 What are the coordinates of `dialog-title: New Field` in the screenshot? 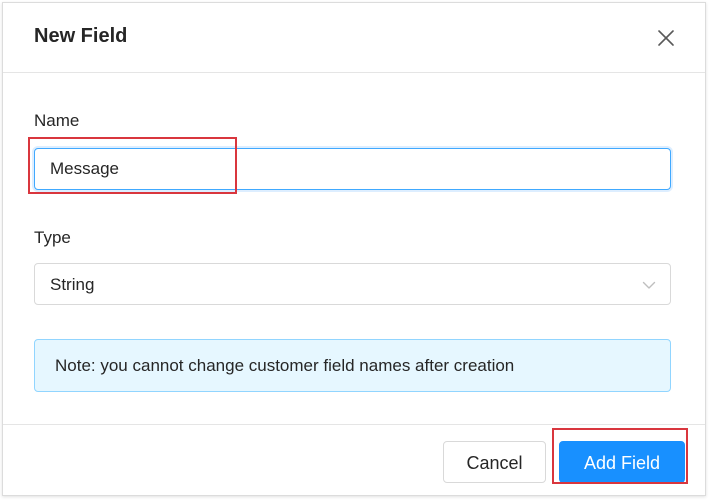 It's located at (81, 36).